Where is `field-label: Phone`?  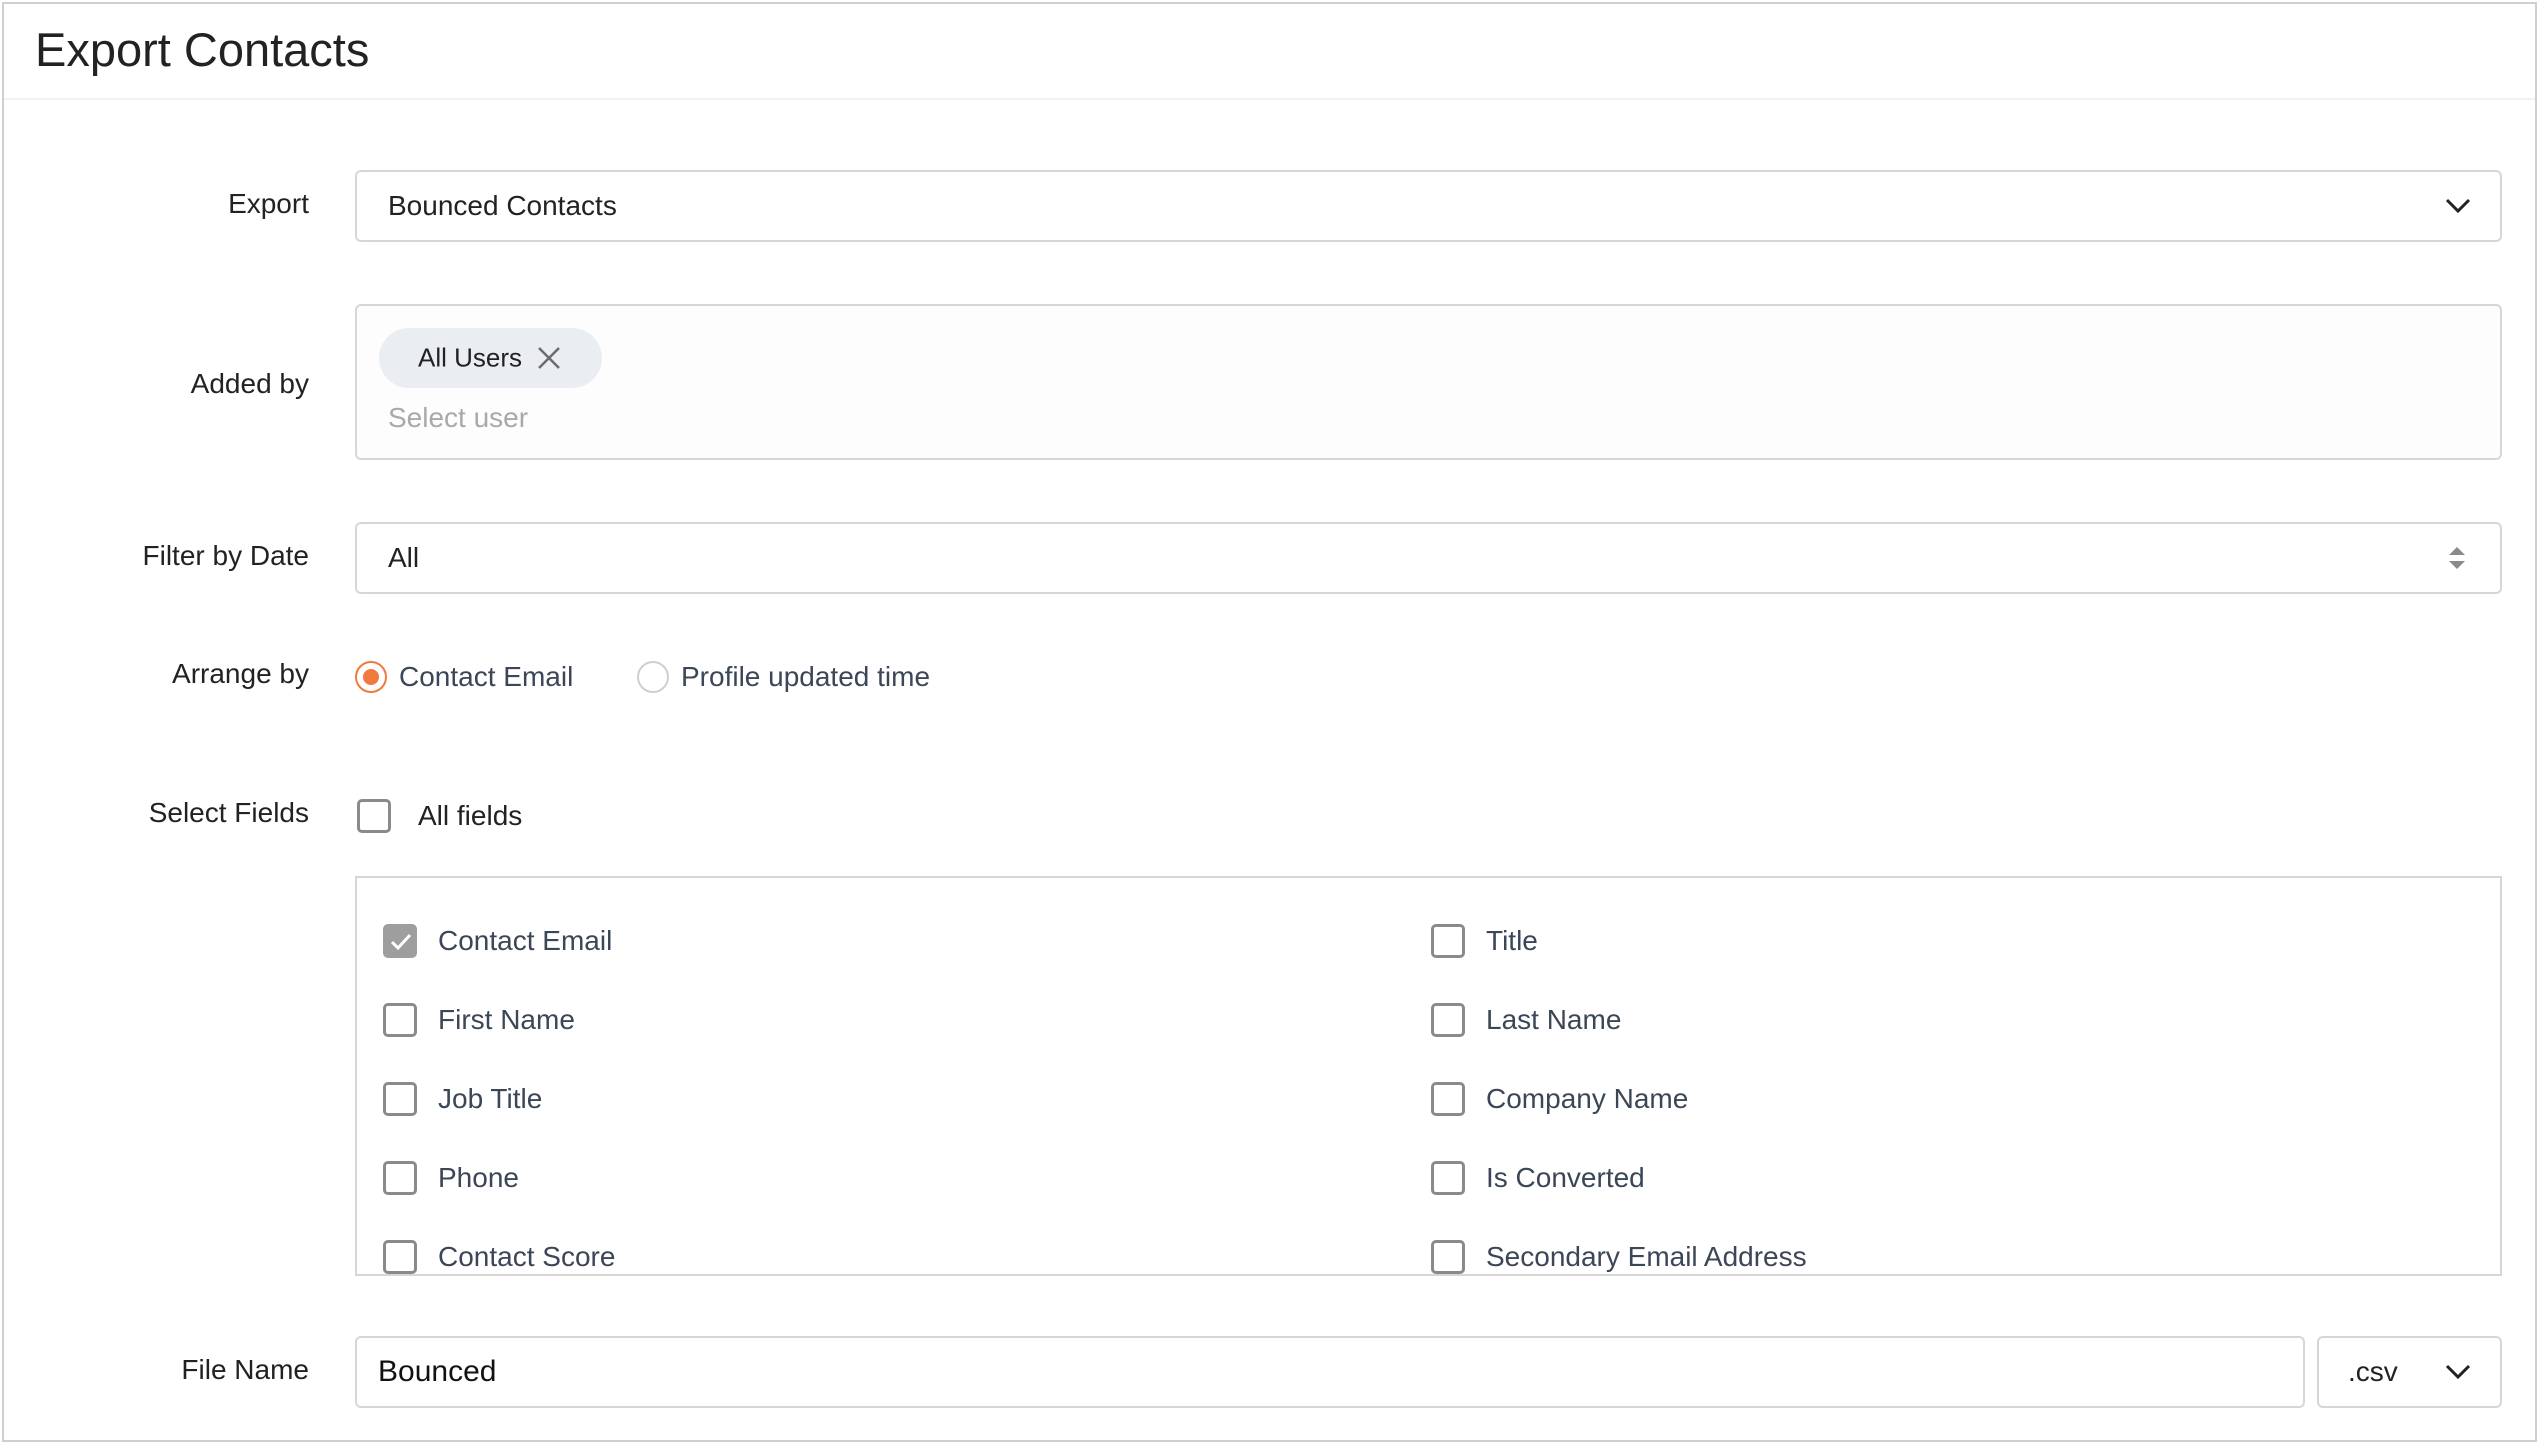 field-label: Phone is located at coordinates (478, 1177).